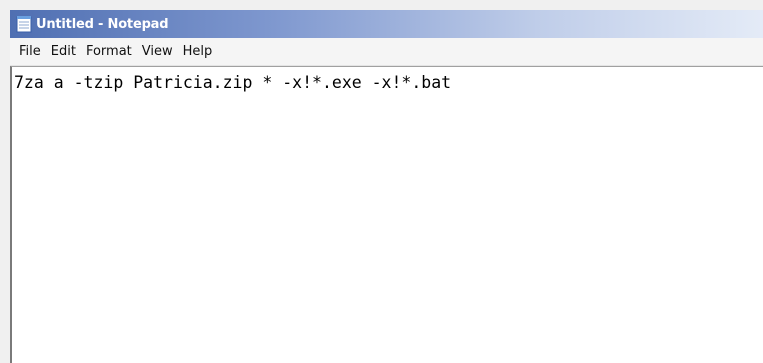 Image resolution: width=763 pixels, height=363 pixels. What do you see at coordinates (109, 51) in the screenshot?
I see `menu-format: Format` at bounding box center [109, 51].